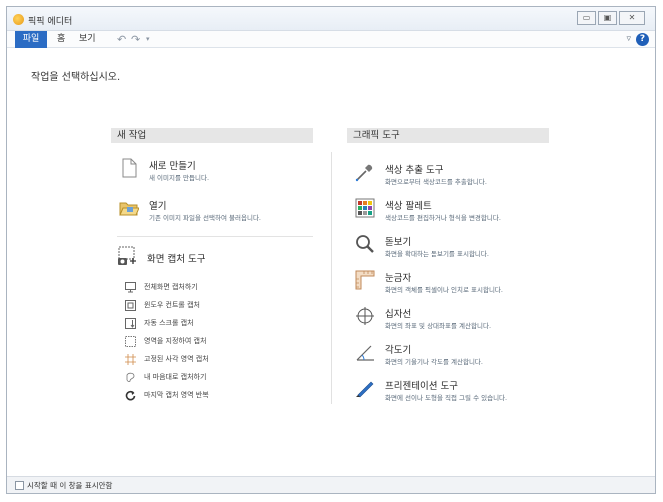 Image resolution: width=663 pixels, height=502 pixels. Describe the element at coordinates (212, 258) in the screenshot. I see `screen-capture-item: 화면 캡처 도구` at that location.